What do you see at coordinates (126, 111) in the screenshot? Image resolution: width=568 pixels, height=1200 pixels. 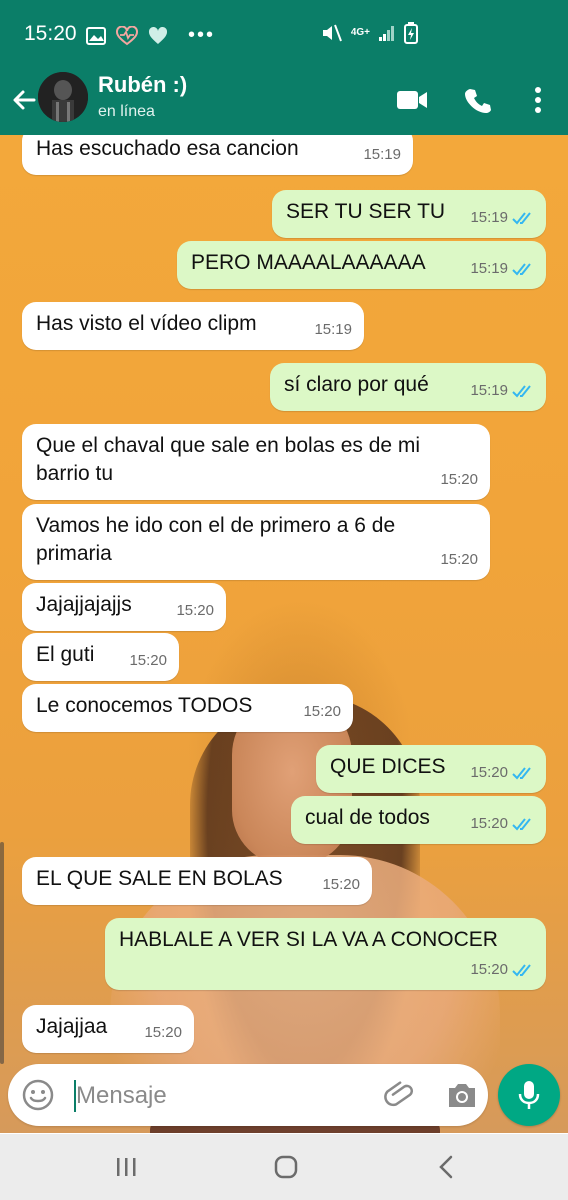 I see `contact-status: en línea` at bounding box center [126, 111].